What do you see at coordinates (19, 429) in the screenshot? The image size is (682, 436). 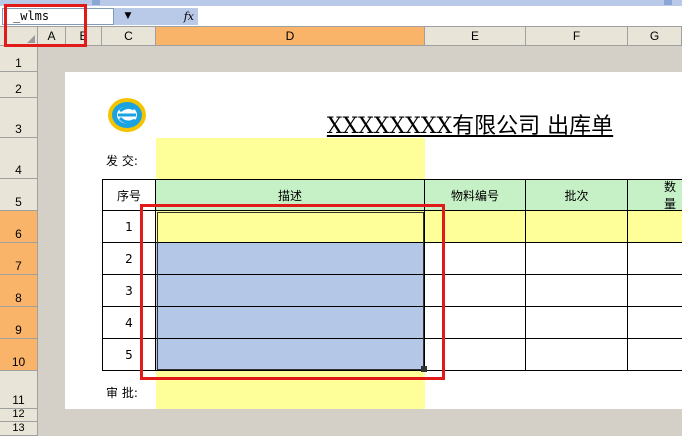 I see `row-header-13: 13` at bounding box center [19, 429].